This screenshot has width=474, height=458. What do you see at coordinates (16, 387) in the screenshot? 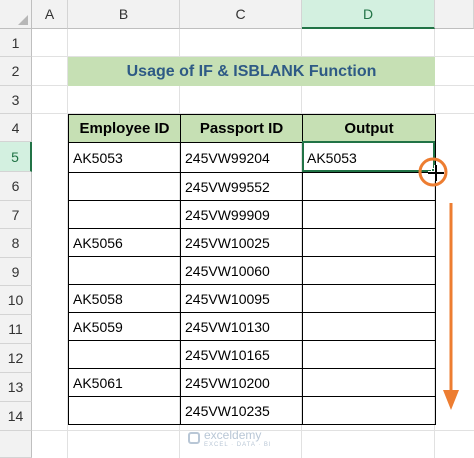
I see `row-header-13: 13` at bounding box center [16, 387].